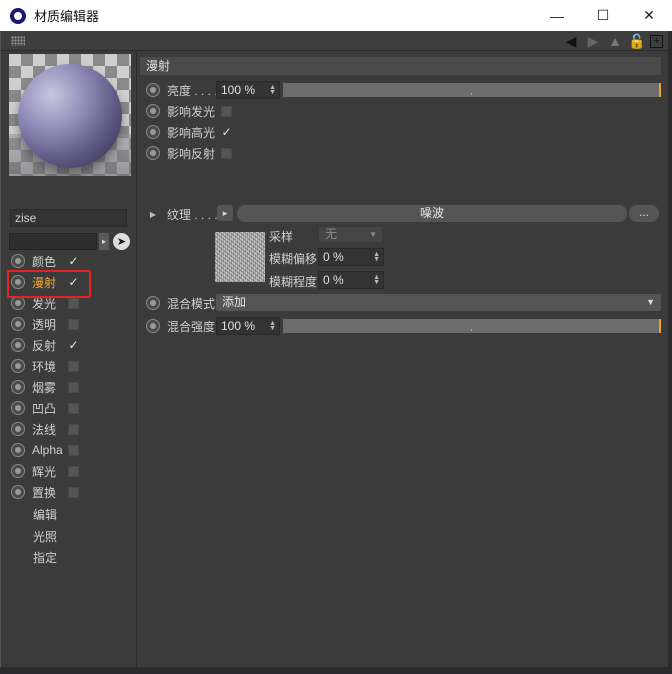  What do you see at coordinates (351, 257) in the screenshot?
I see `blur-offset-field: 0 % ▲ ▼` at bounding box center [351, 257].